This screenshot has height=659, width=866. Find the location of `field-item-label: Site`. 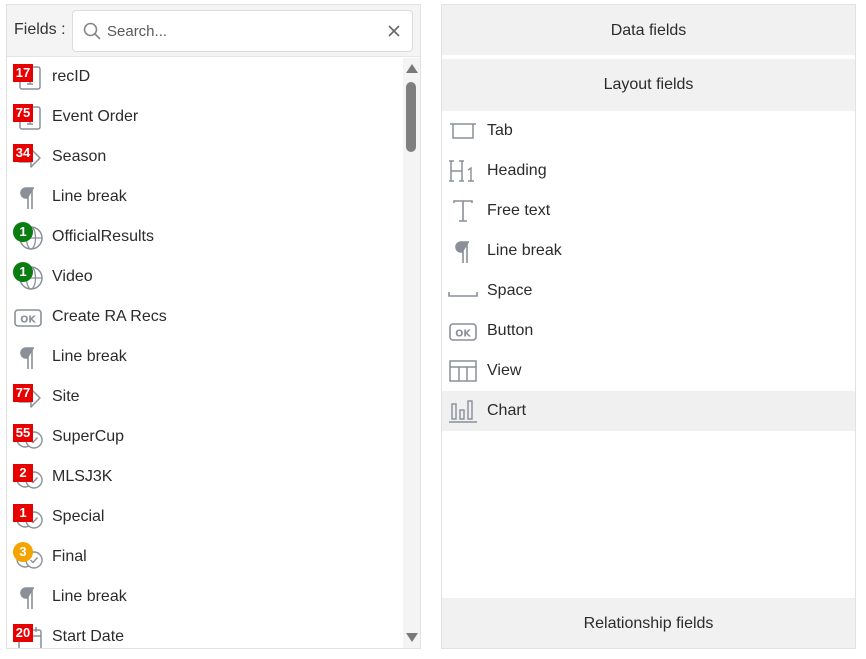

field-item-label: Site is located at coordinates (66, 396).